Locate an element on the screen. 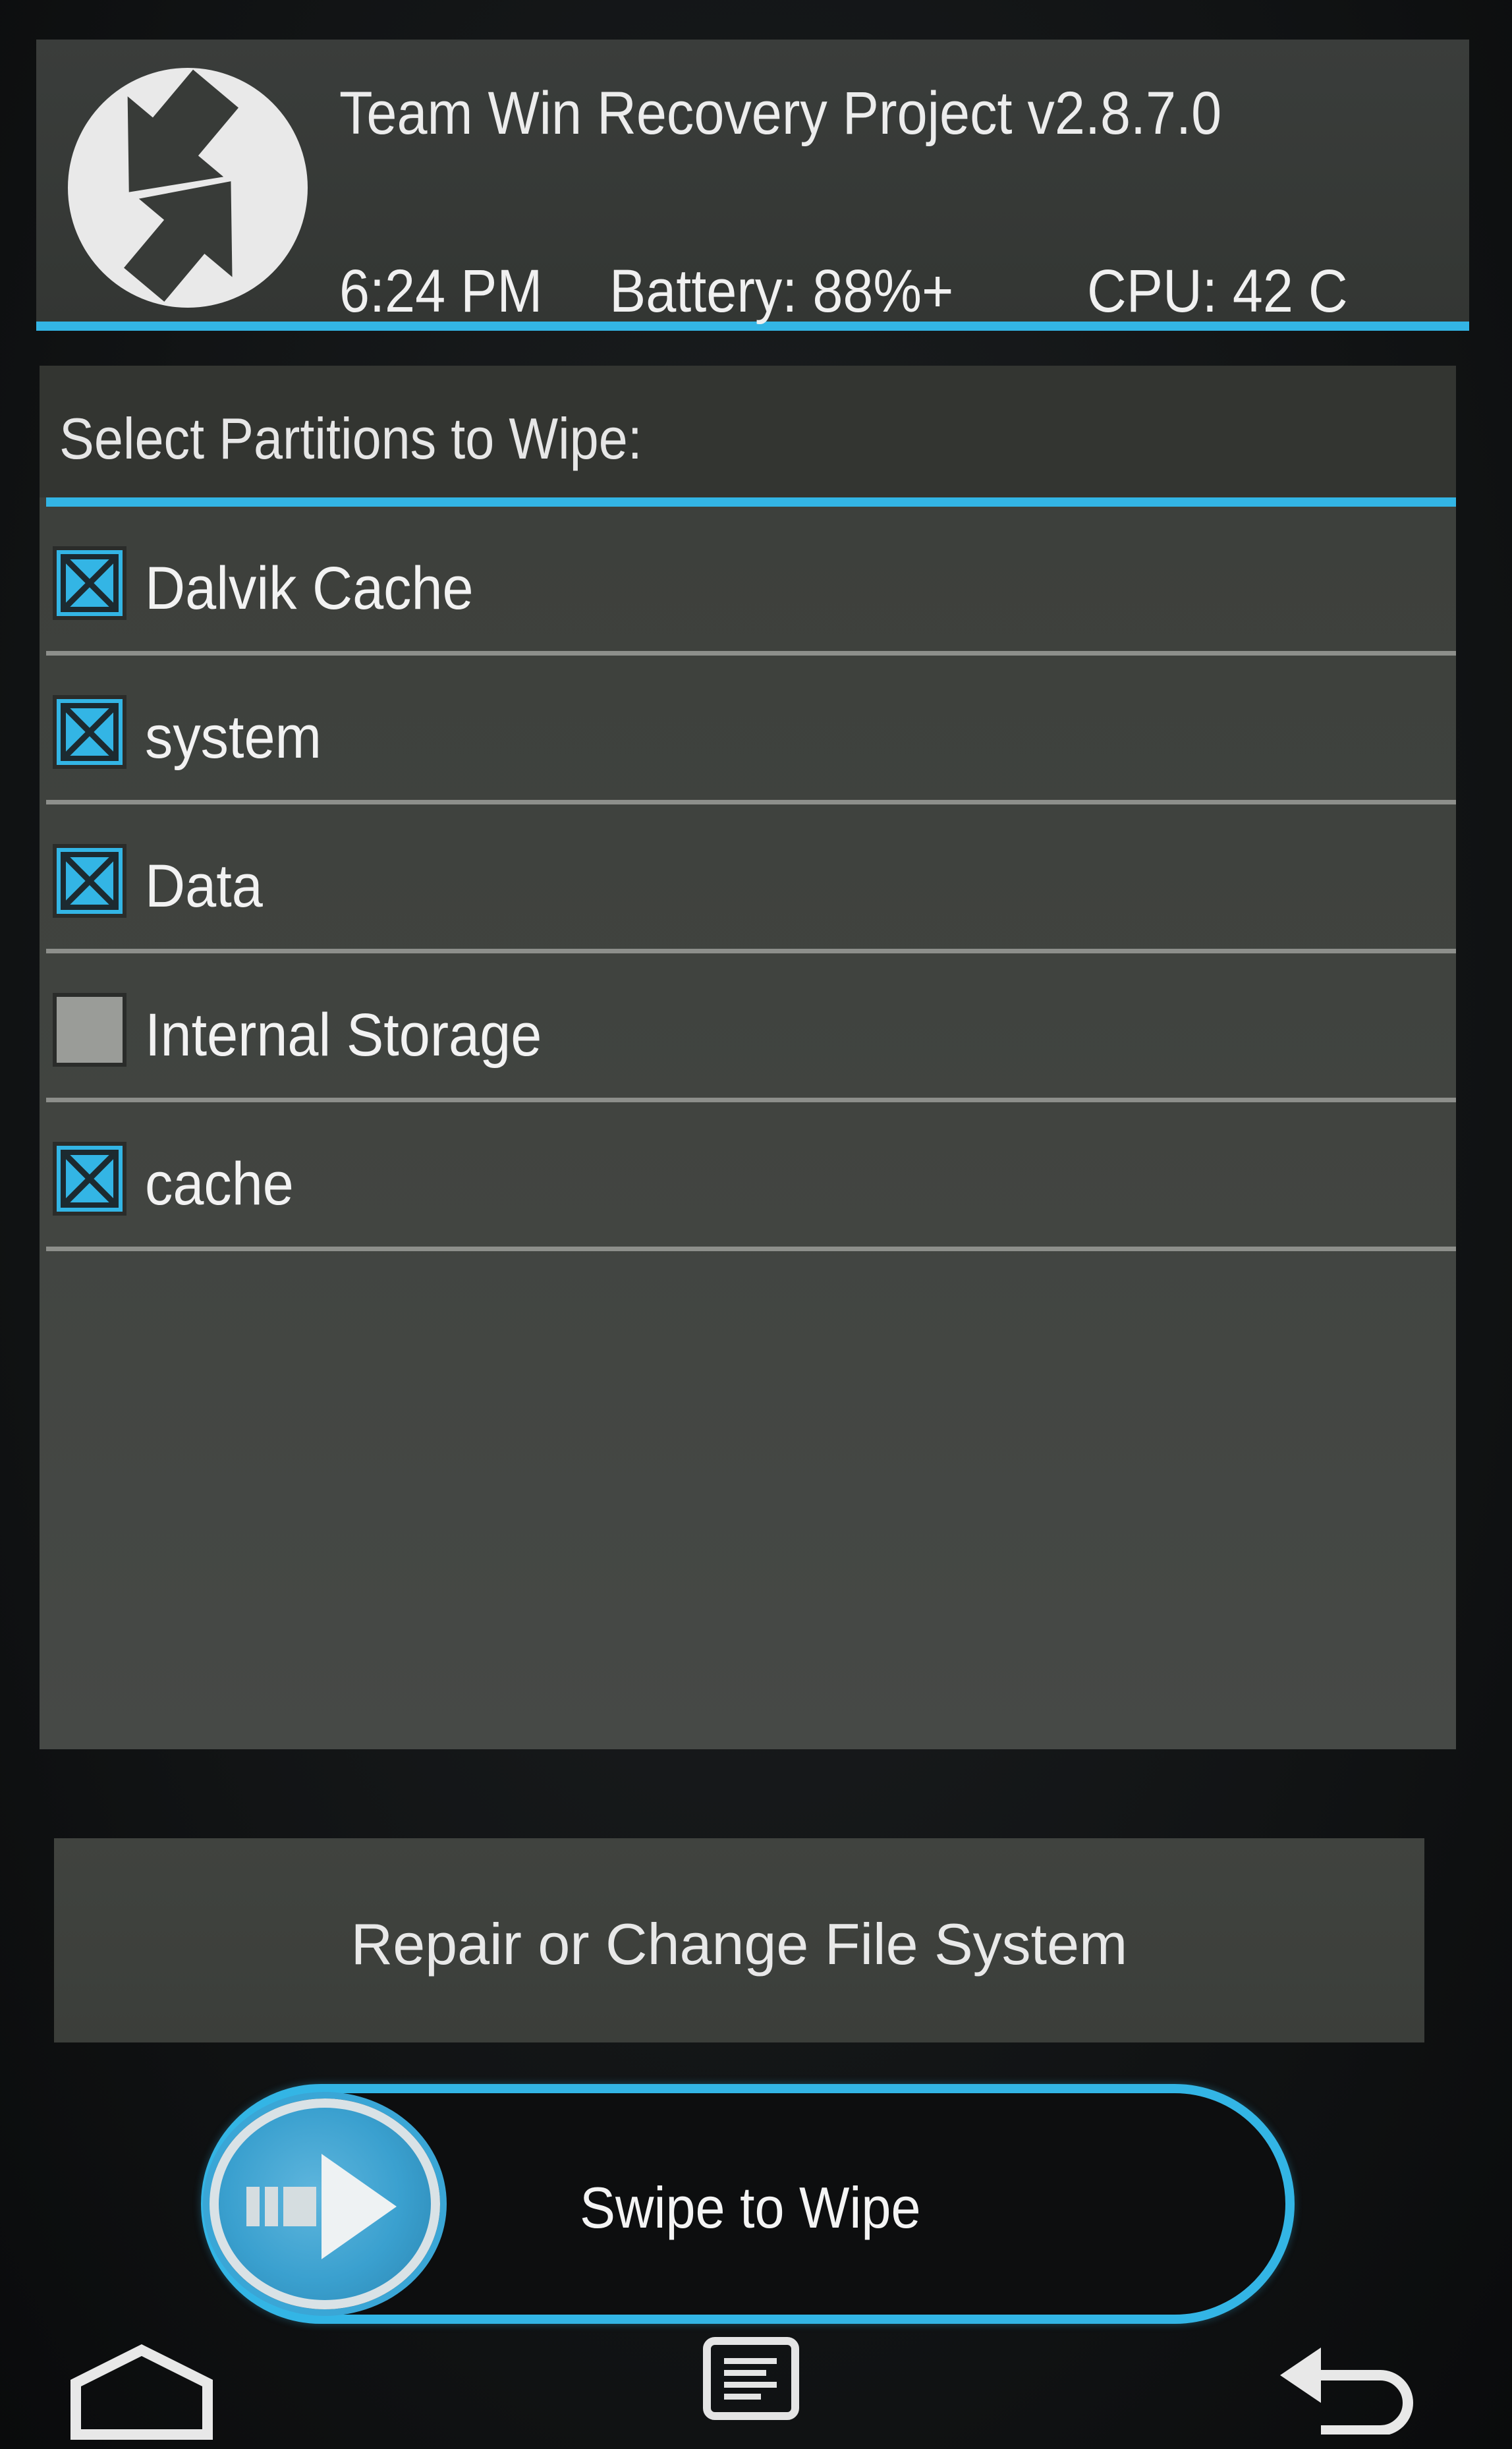 This screenshot has width=1512, height=2449. checkbox-system is located at coordinates (89, 732).